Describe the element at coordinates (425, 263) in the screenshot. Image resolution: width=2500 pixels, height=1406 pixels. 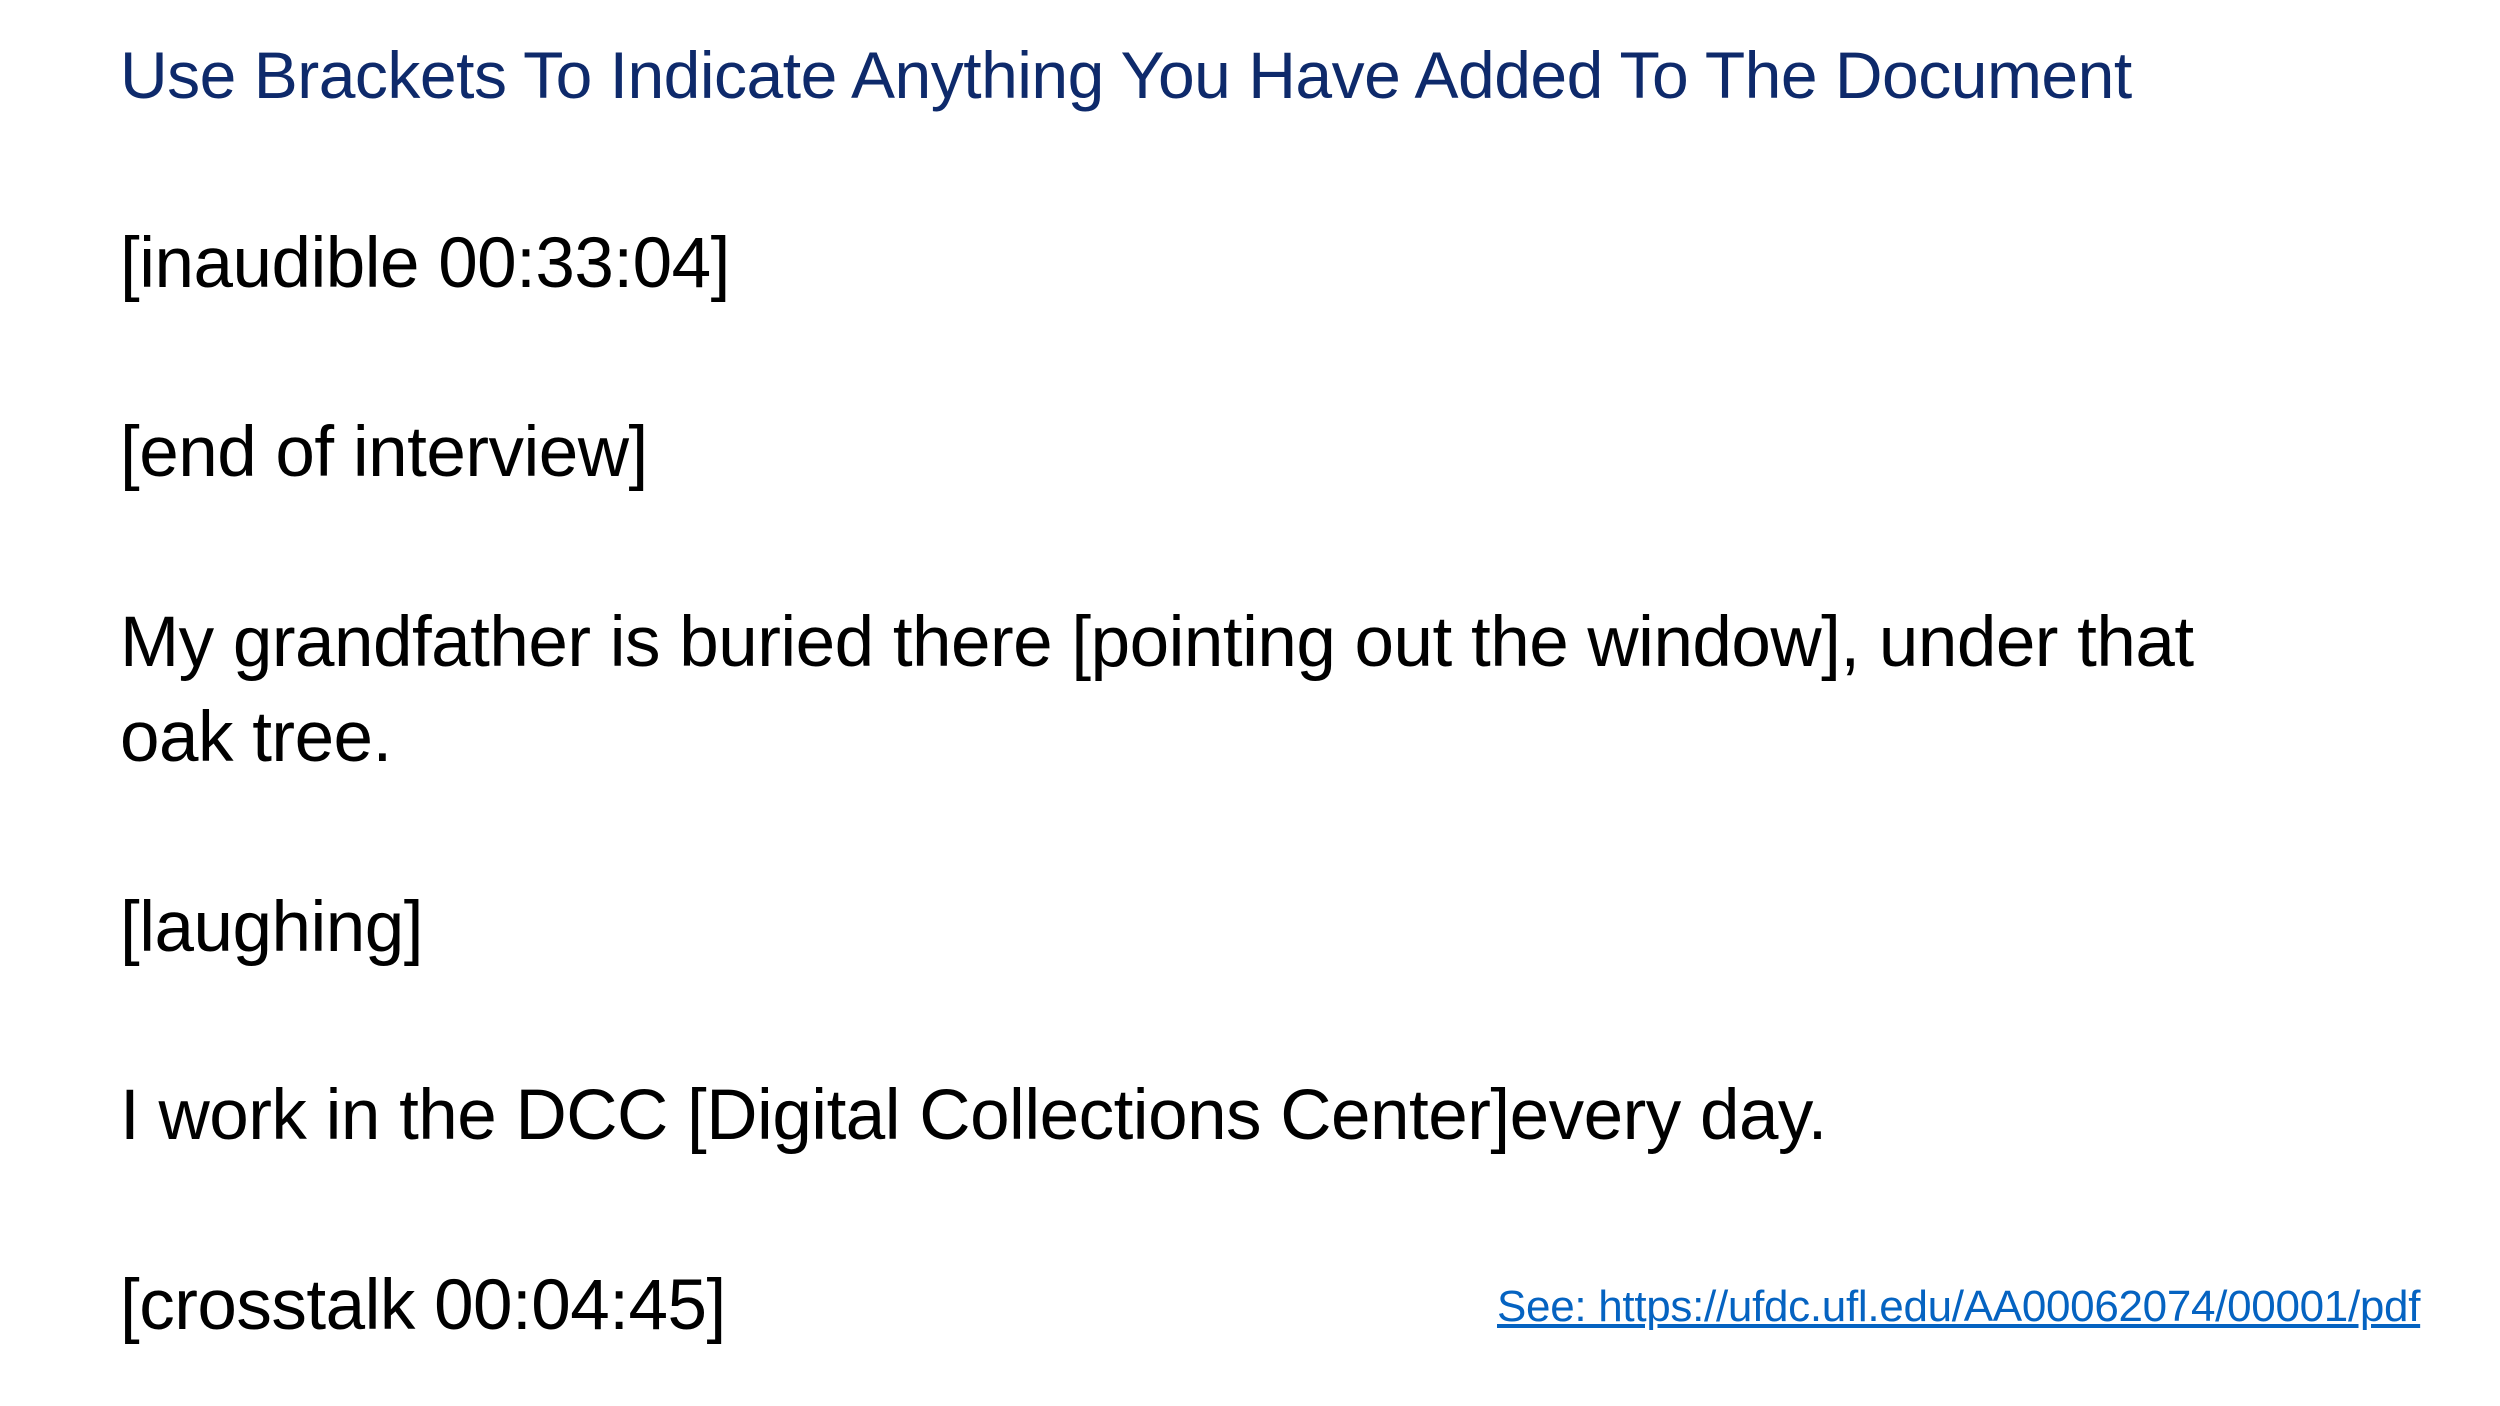
I see `example-inaudible: [inaudible 00:33:04]` at that location.